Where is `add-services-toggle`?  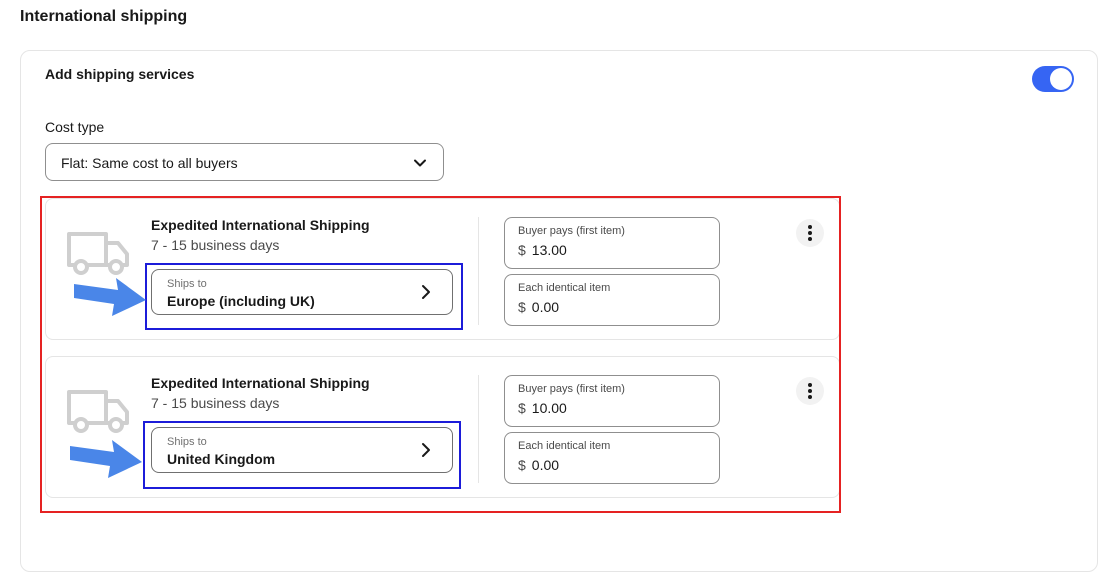 add-services-toggle is located at coordinates (1053, 79).